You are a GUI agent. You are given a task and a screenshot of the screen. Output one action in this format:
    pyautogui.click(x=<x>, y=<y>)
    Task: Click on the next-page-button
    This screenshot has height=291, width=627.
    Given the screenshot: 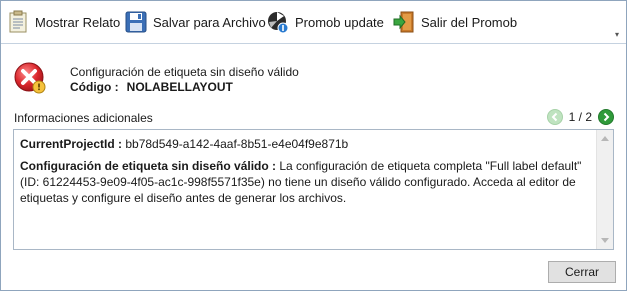 What is the action you would take?
    pyautogui.click(x=606, y=117)
    